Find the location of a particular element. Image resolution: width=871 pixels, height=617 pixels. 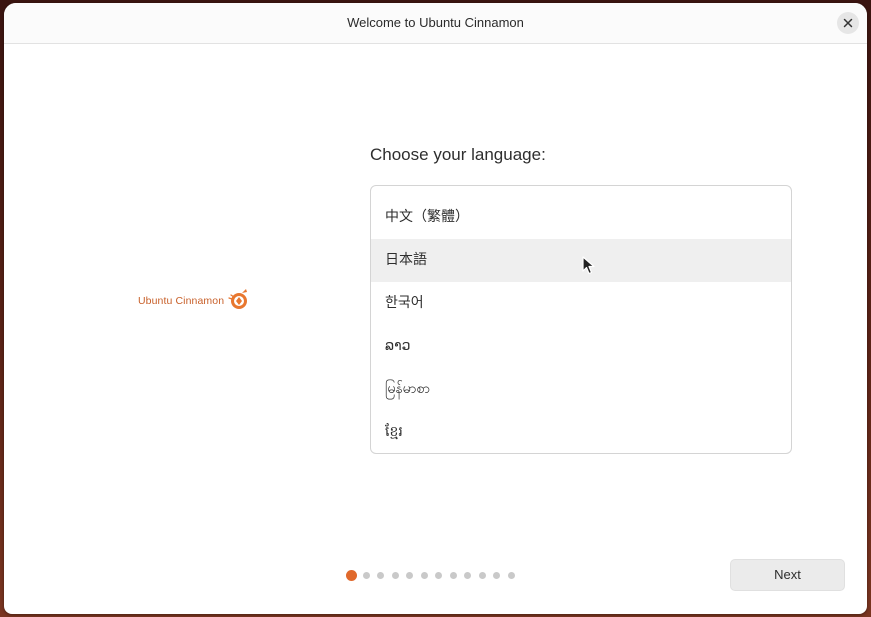

page-heading: Choose your language: is located at coordinates (458, 154).